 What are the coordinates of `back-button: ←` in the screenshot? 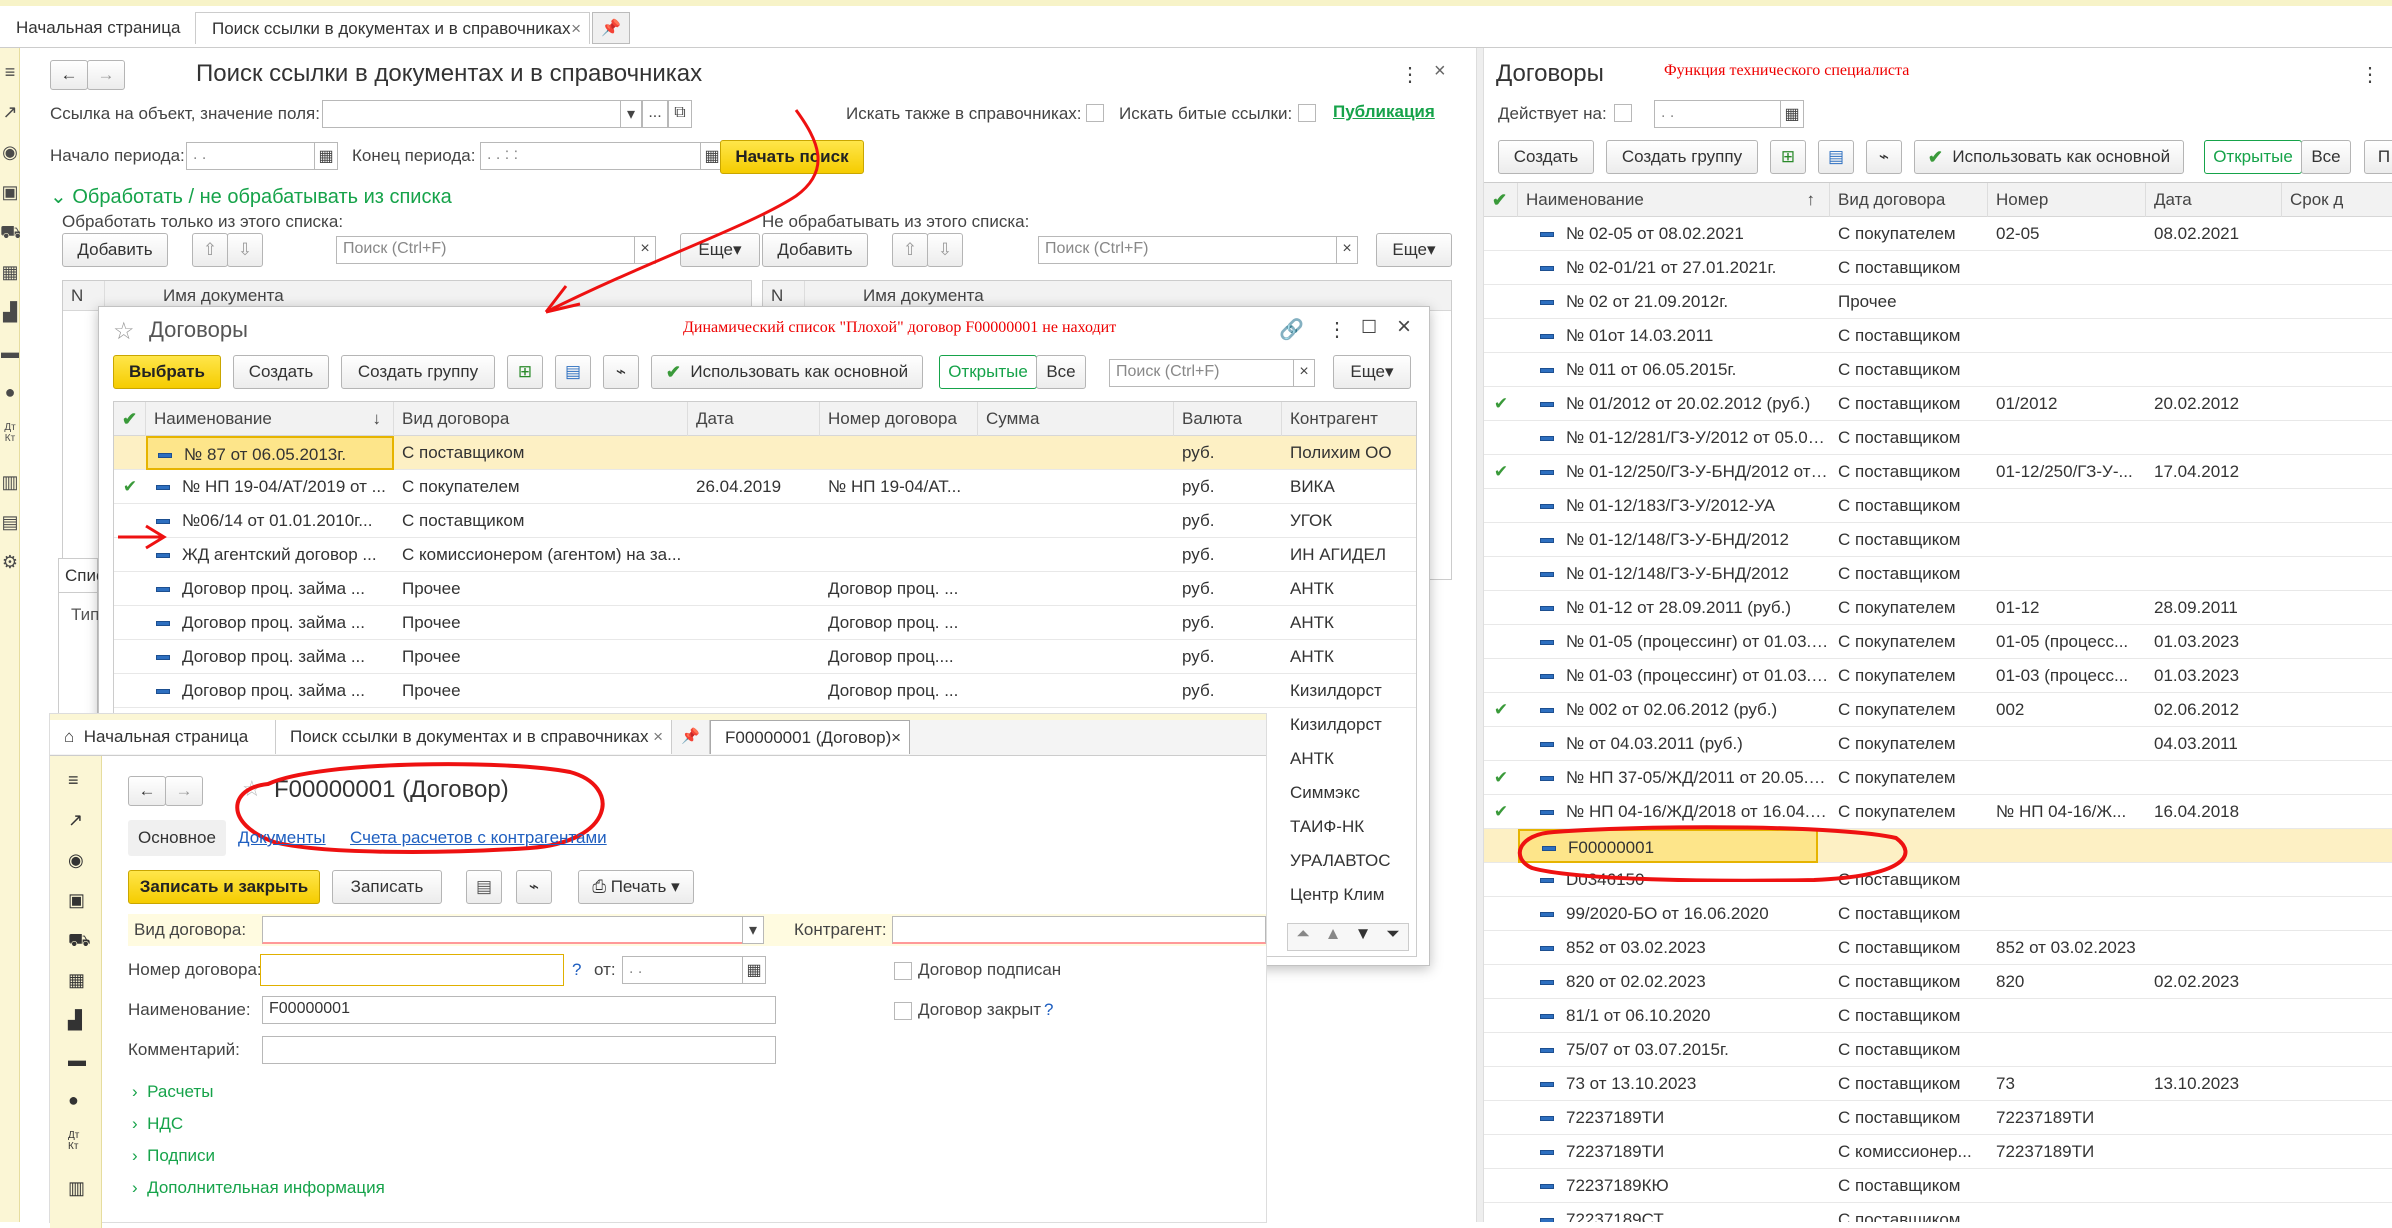 It's located at (147, 791).